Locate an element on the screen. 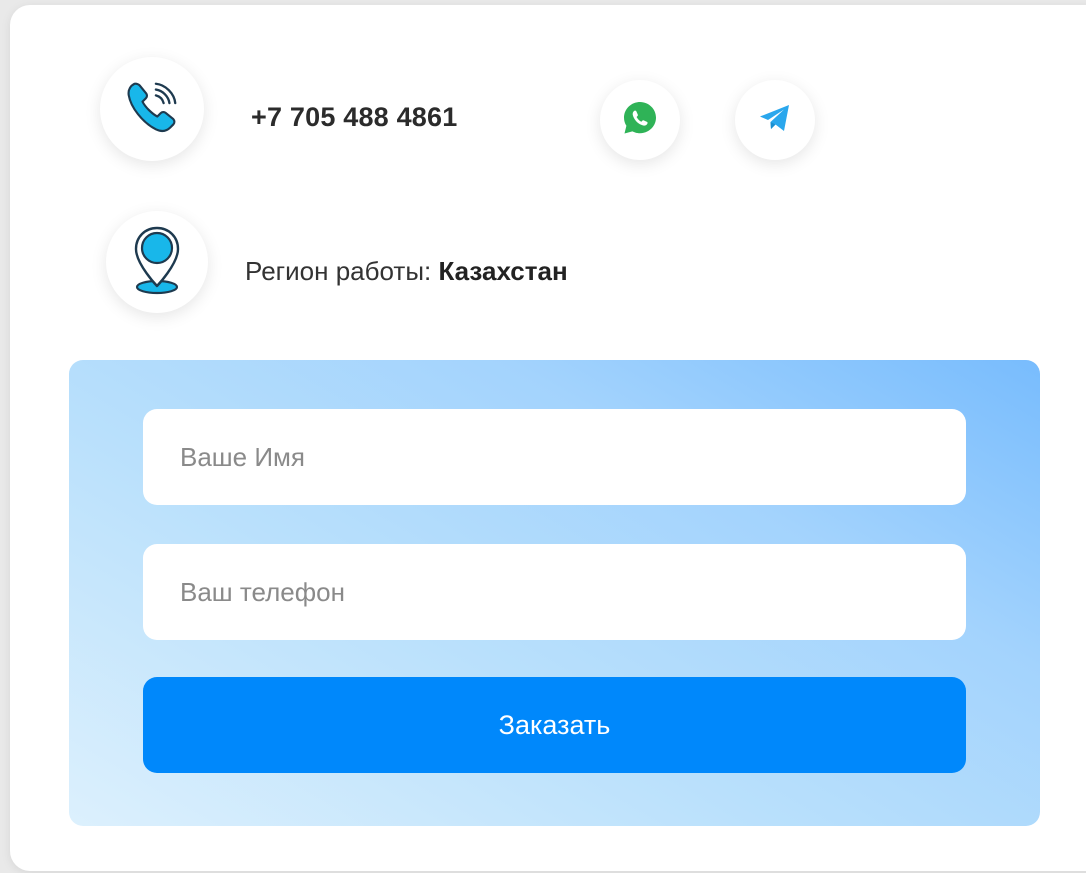 This screenshot has height=873, width=1086. phone-icon-badge is located at coordinates (152, 109).